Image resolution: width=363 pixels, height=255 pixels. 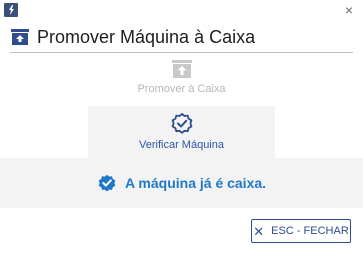 What do you see at coordinates (181, 145) in the screenshot?
I see `step-label: Verificar Máquina` at bounding box center [181, 145].